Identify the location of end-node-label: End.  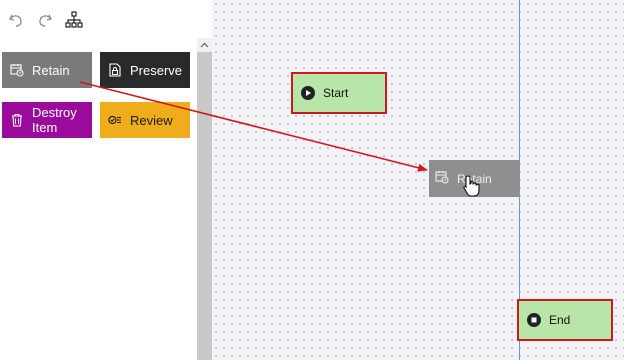
(560, 320).